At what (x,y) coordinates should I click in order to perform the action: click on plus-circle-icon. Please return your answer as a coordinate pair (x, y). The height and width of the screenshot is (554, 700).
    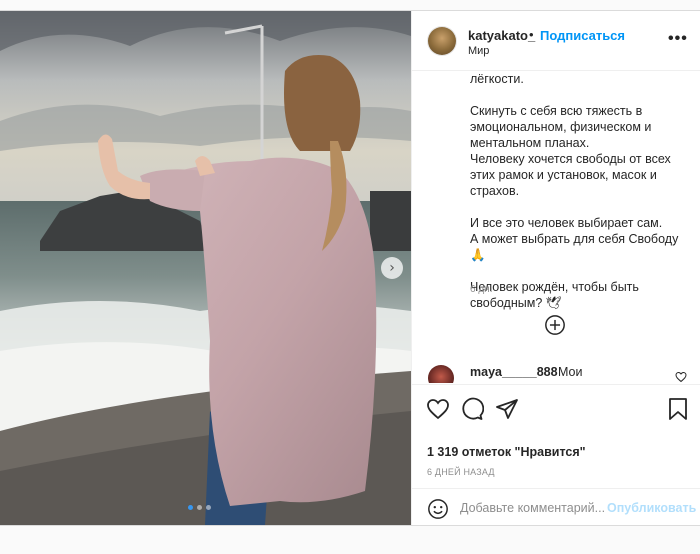
    Looking at the image, I should click on (555, 325).